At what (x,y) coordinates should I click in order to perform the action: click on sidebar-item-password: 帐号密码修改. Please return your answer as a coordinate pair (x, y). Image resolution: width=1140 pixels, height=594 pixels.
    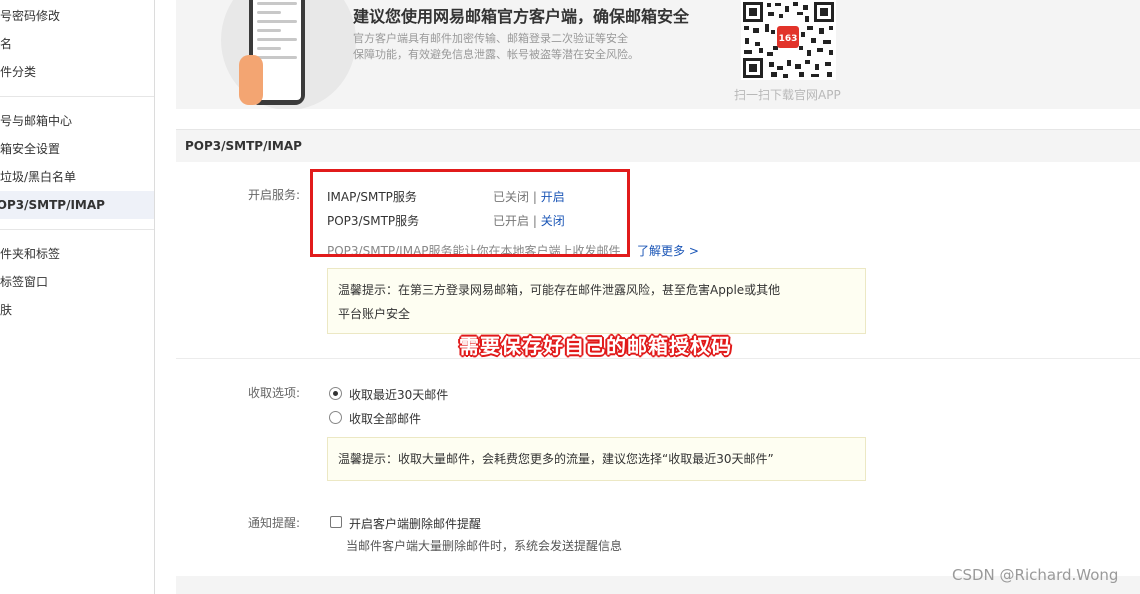
    Looking at the image, I should click on (77, 16).